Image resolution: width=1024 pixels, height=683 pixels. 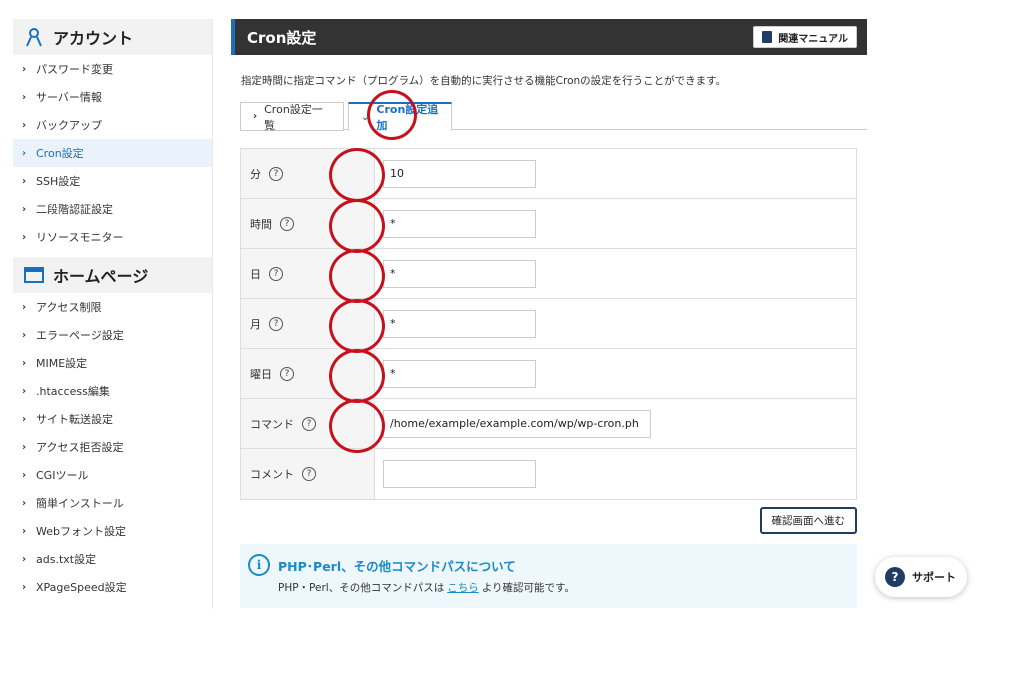 What do you see at coordinates (813, 39) in the screenshot?
I see `manual-button-label: 関連マニュアル` at bounding box center [813, 39].